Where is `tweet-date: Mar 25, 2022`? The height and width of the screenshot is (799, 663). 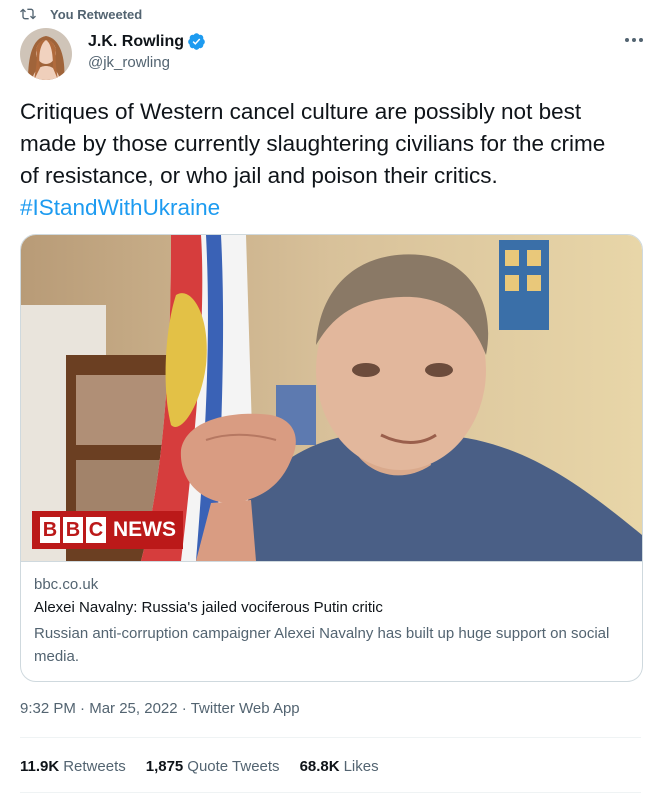
tweet-date: Mar 25, 2022 is located at coordinates (133, 708).